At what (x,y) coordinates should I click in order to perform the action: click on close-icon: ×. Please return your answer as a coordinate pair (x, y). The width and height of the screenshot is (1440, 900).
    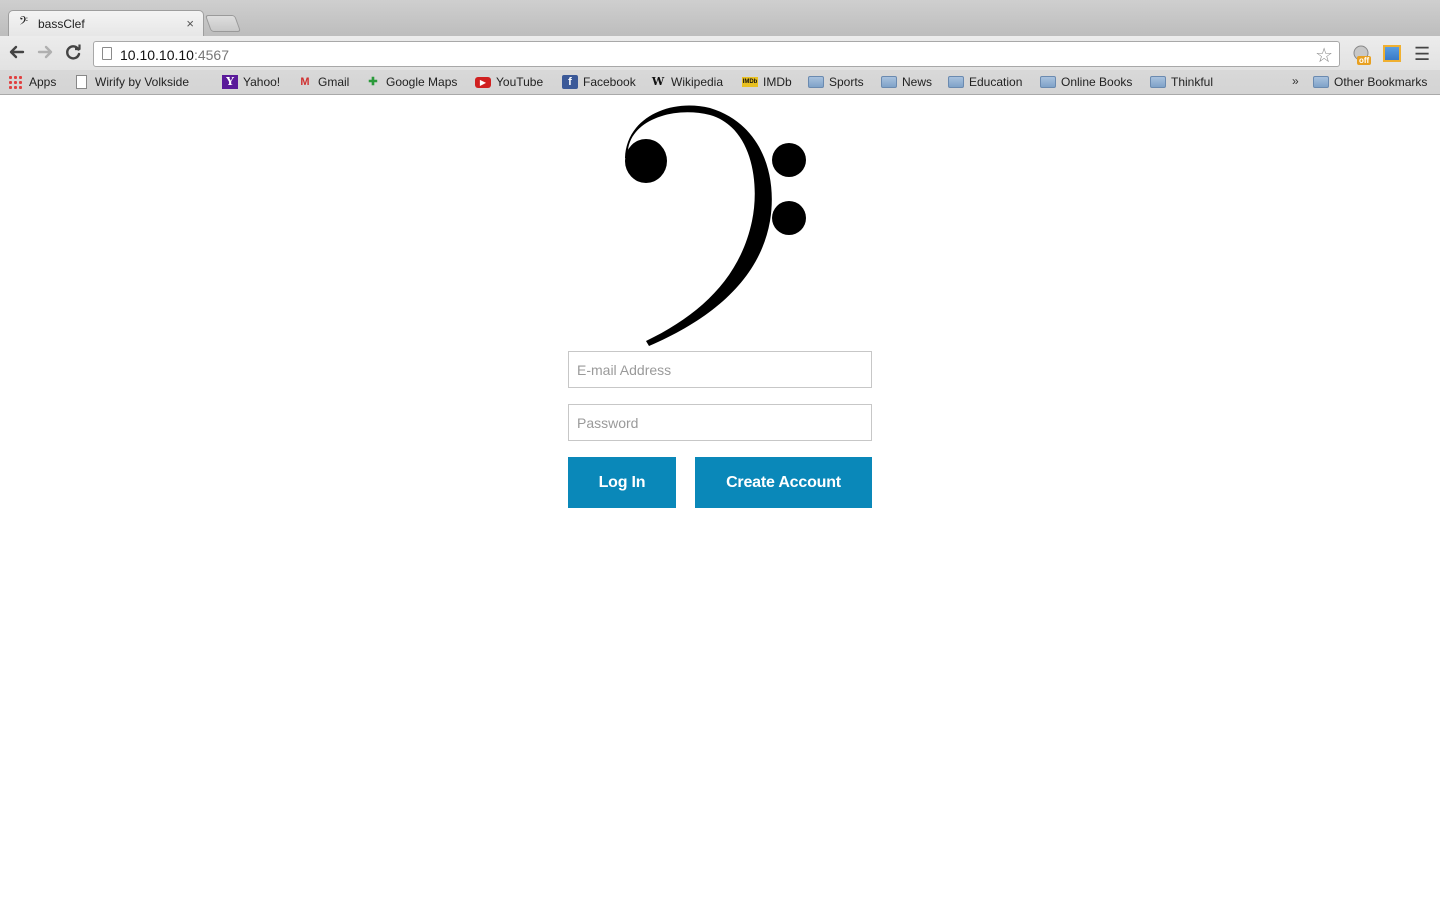
    Looking at the image, I should click on (190, 23).